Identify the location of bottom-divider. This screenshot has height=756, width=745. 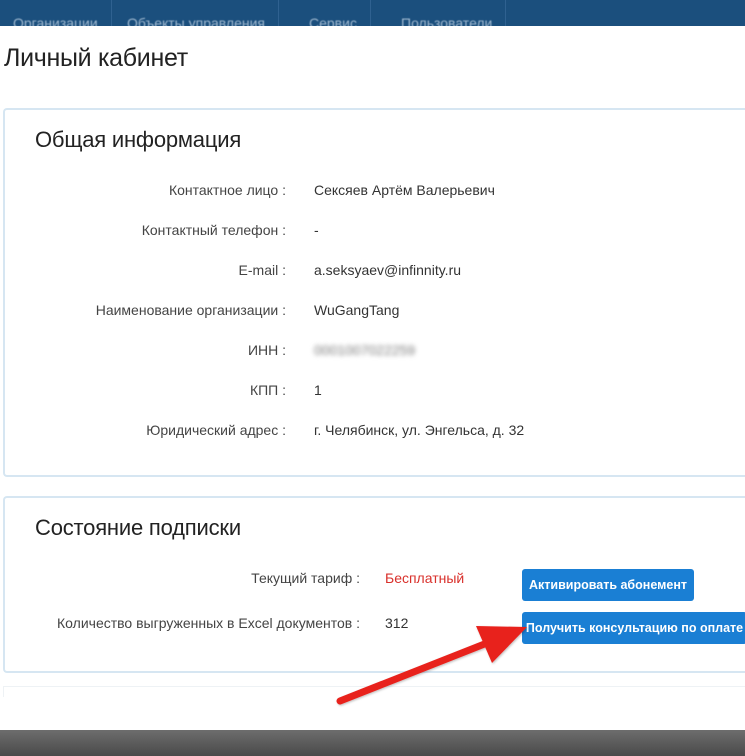
(374, 691).